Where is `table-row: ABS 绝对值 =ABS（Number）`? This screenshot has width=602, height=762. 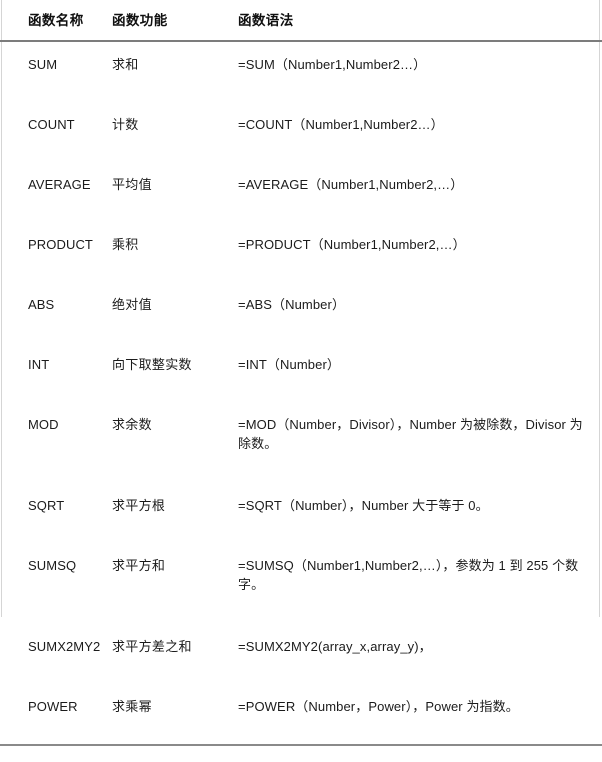 table-row: ABS 绝对值 =ABS（Number） is located at coordinates (301, 312).